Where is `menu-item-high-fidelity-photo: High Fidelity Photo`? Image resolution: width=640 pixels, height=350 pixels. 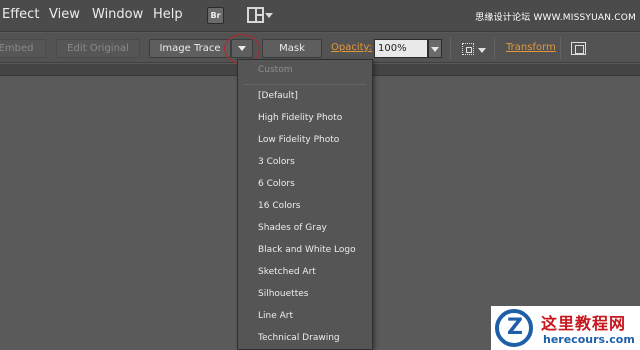
menu-item-high-fidelity-photo: High Fidelity Photo is located at coordinates (300, 118).